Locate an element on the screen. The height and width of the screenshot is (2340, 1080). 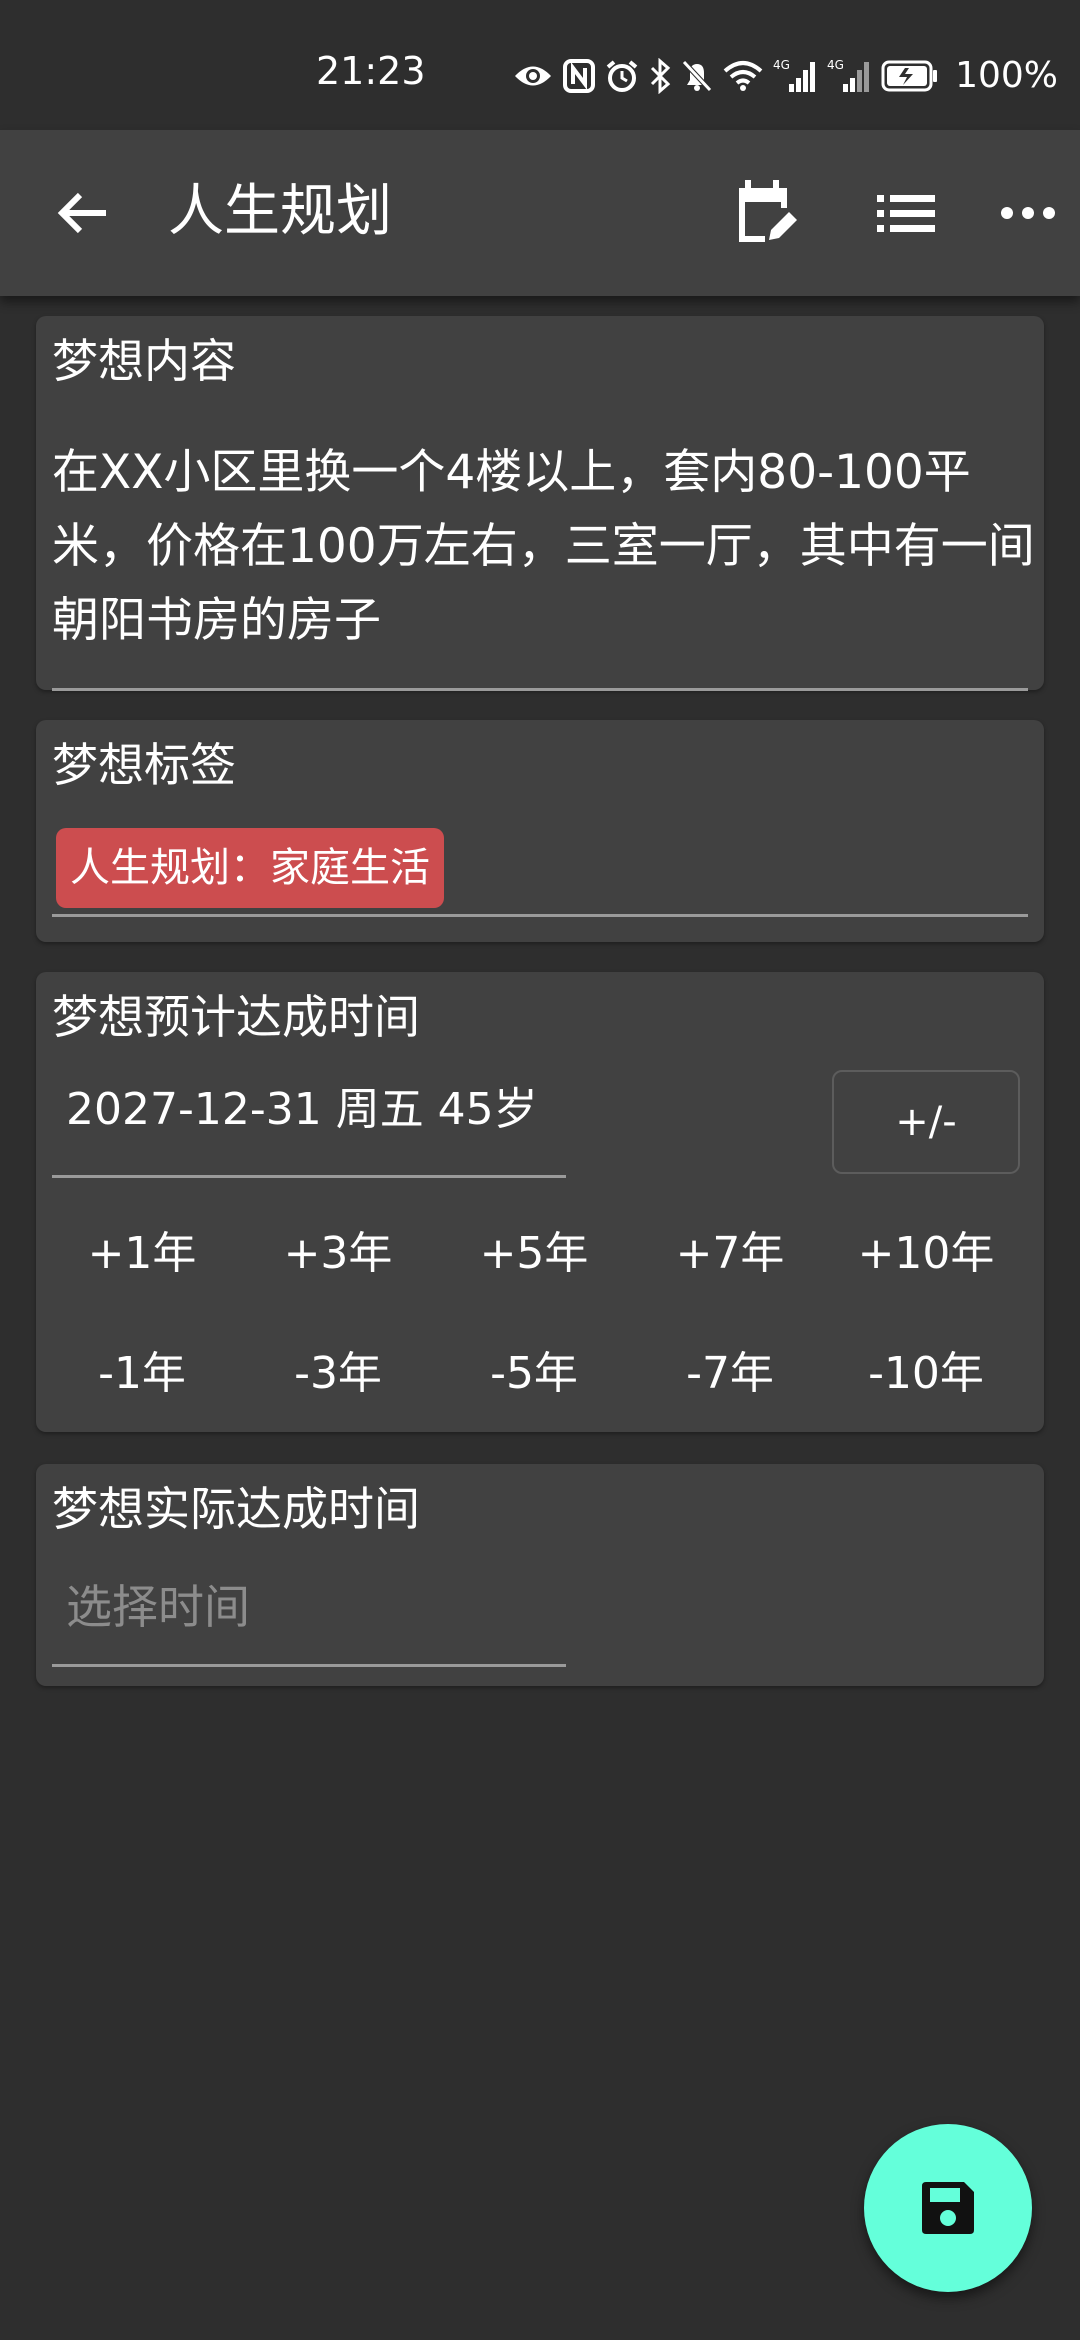
actual-date-field: 选择时间 is located at coordinates (158, 1607).